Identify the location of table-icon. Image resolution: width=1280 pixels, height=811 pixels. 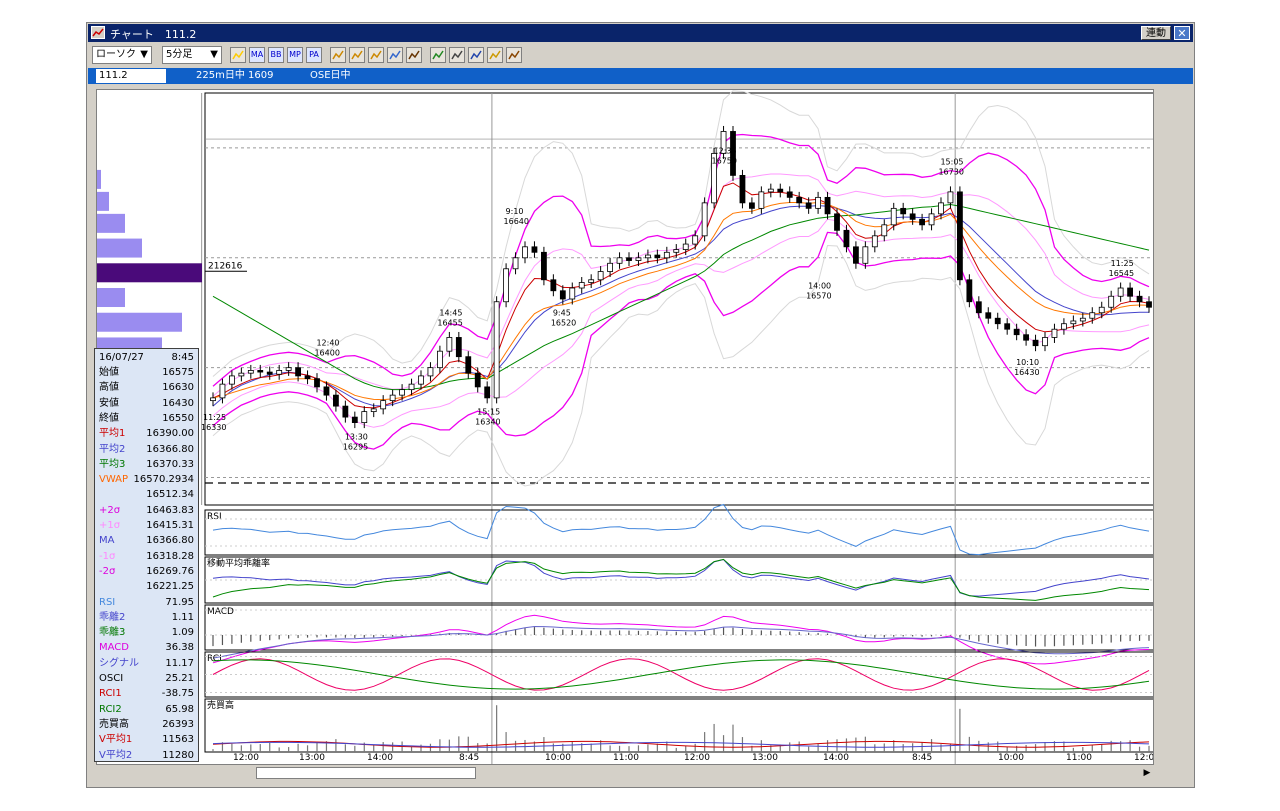
(414, 55).